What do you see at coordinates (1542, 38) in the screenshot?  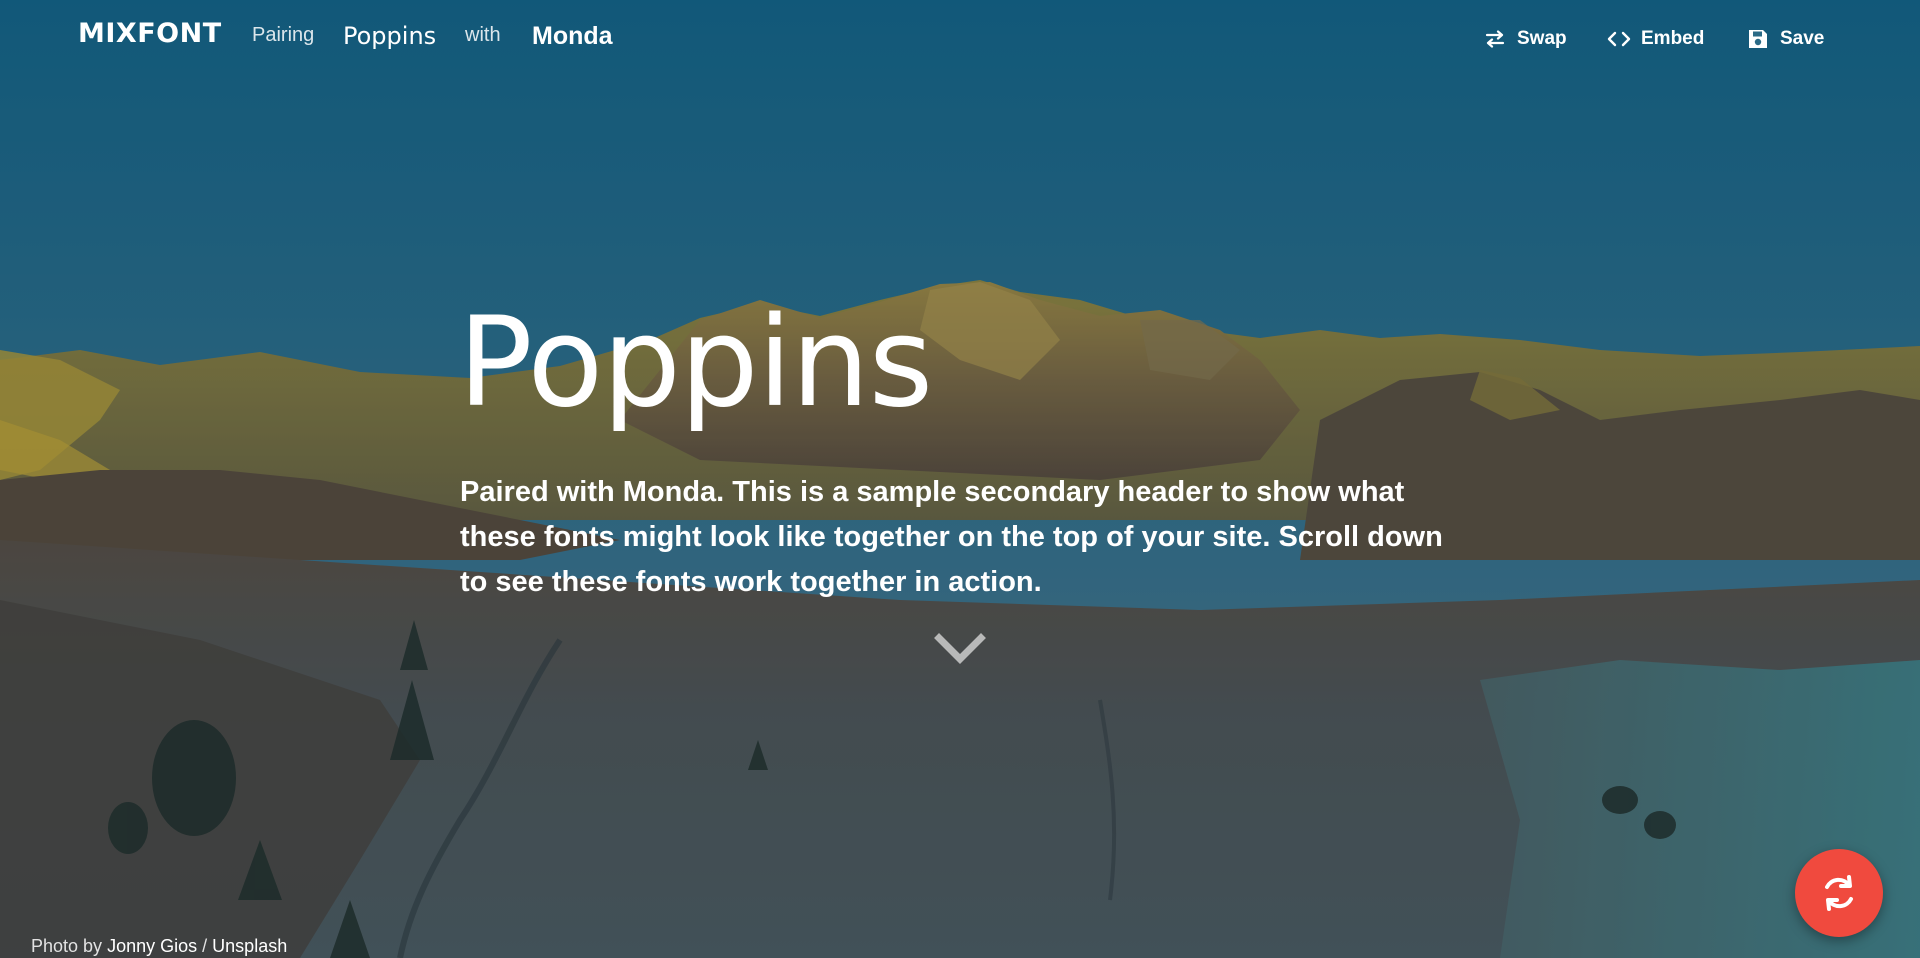 I see `swap-label: Swap` at bounding box center [1542, 38].